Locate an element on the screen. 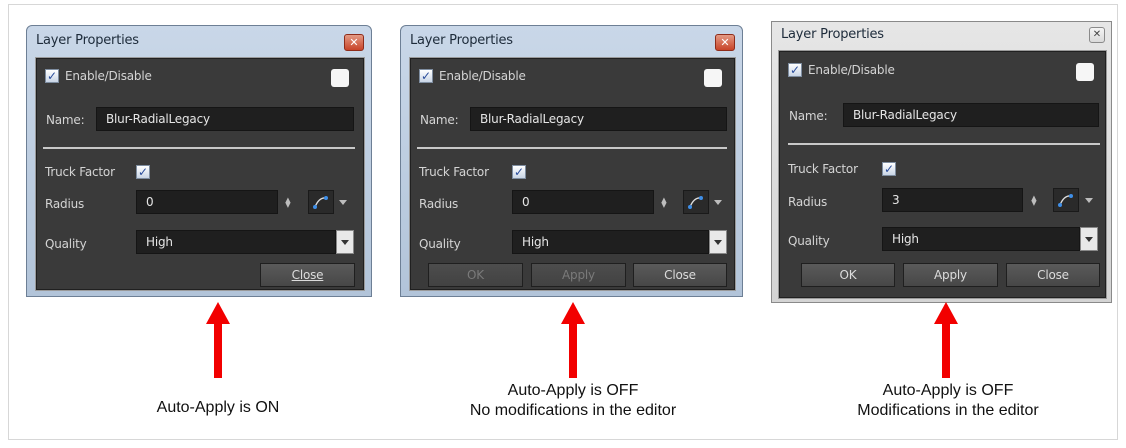 The image size is (1126, 448). caption-line: Auto-Apply is ON is located at coordinates (218, 407).